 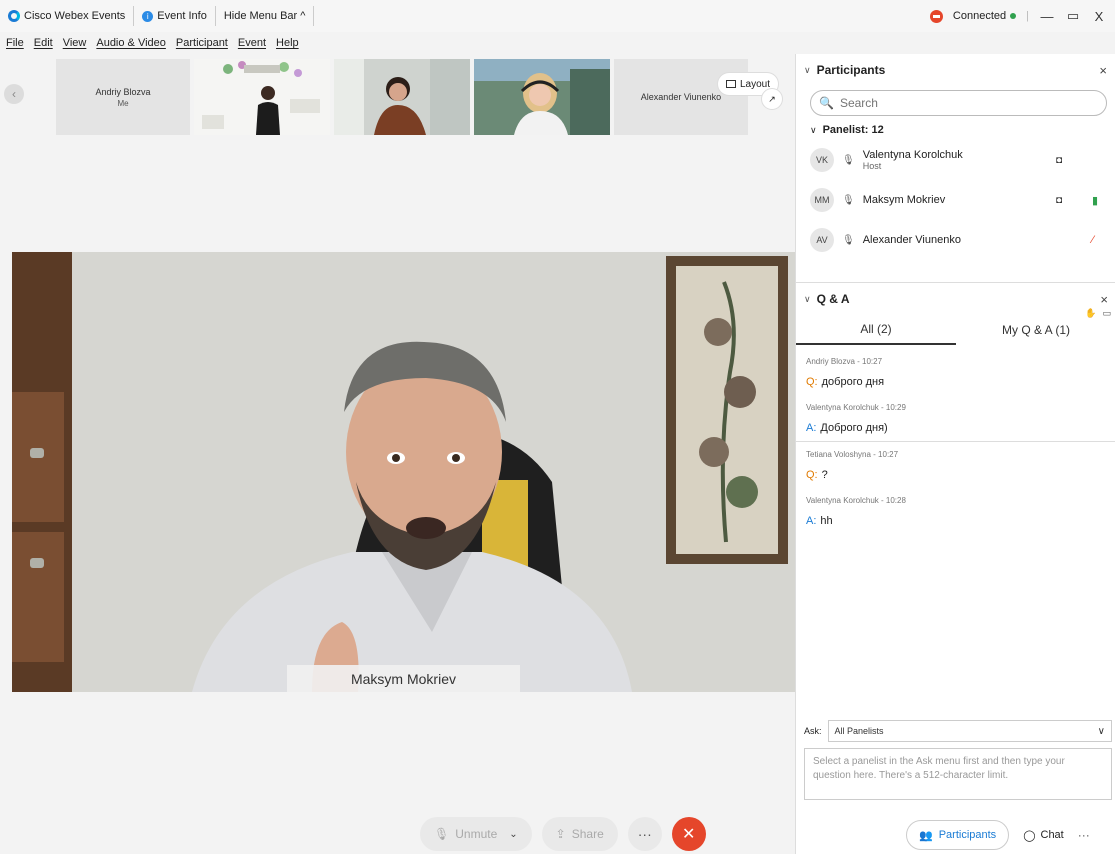 I want to click on participant-3-video-thumb, so click(x=402, y=97).